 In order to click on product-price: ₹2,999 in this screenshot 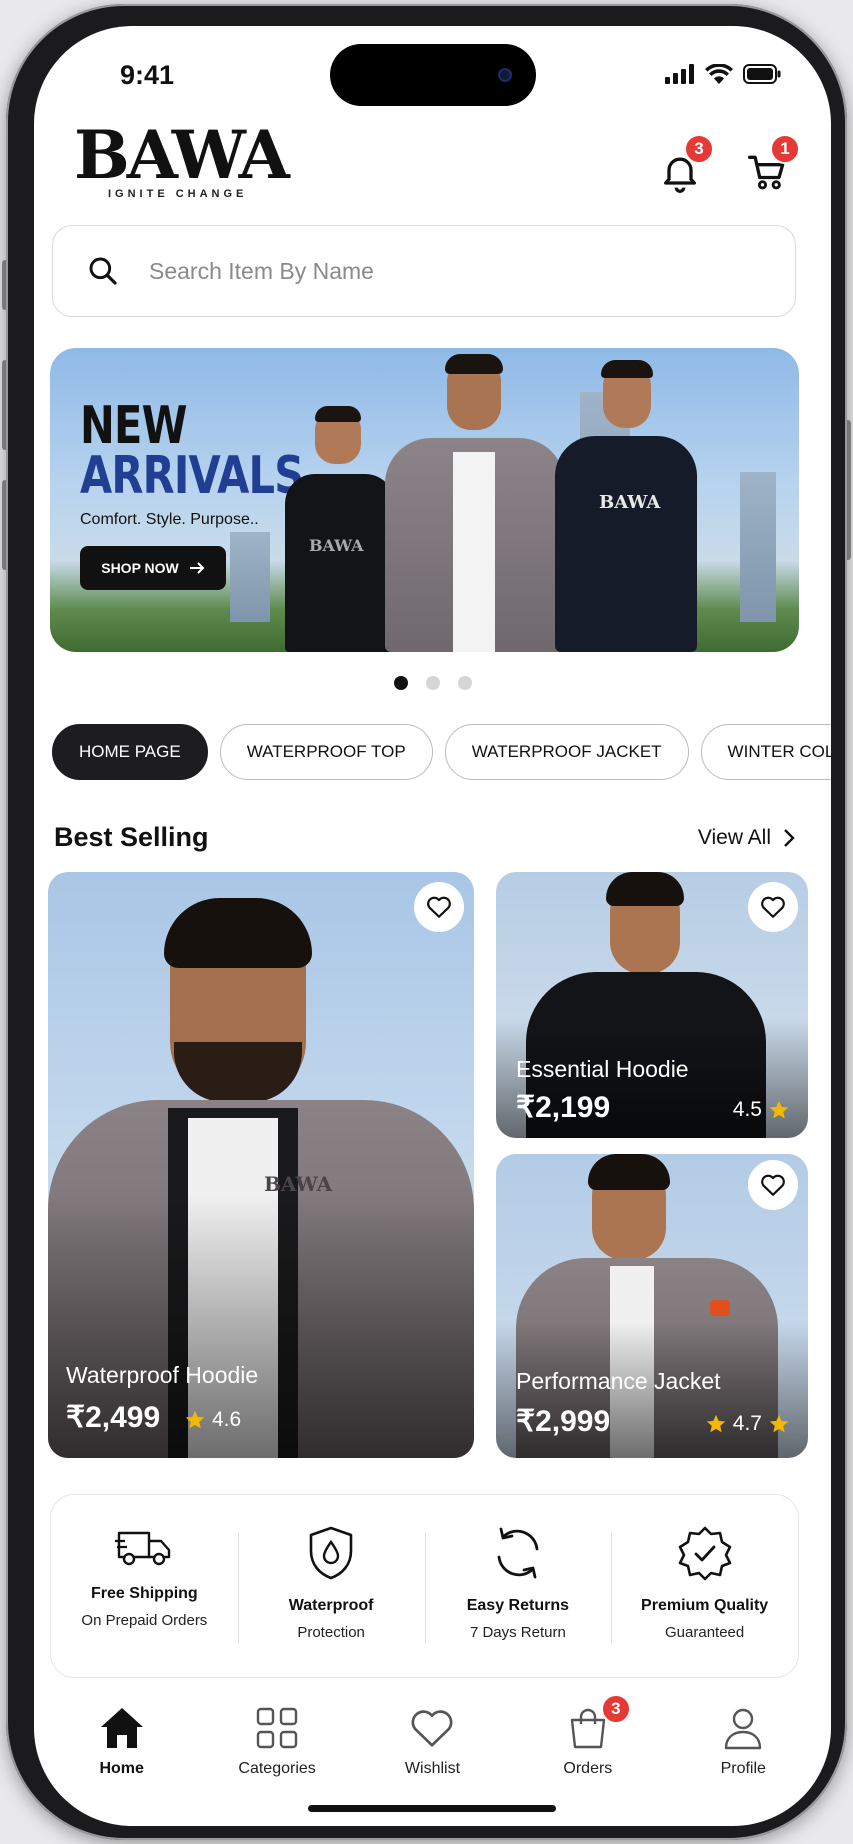, I will do `click(563, 1421)`.